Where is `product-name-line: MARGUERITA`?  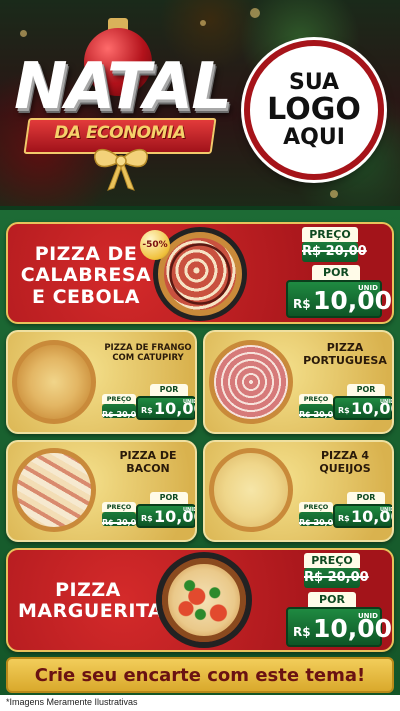
product-name-line: MARGUERITA is located at coordinates (91, 611).